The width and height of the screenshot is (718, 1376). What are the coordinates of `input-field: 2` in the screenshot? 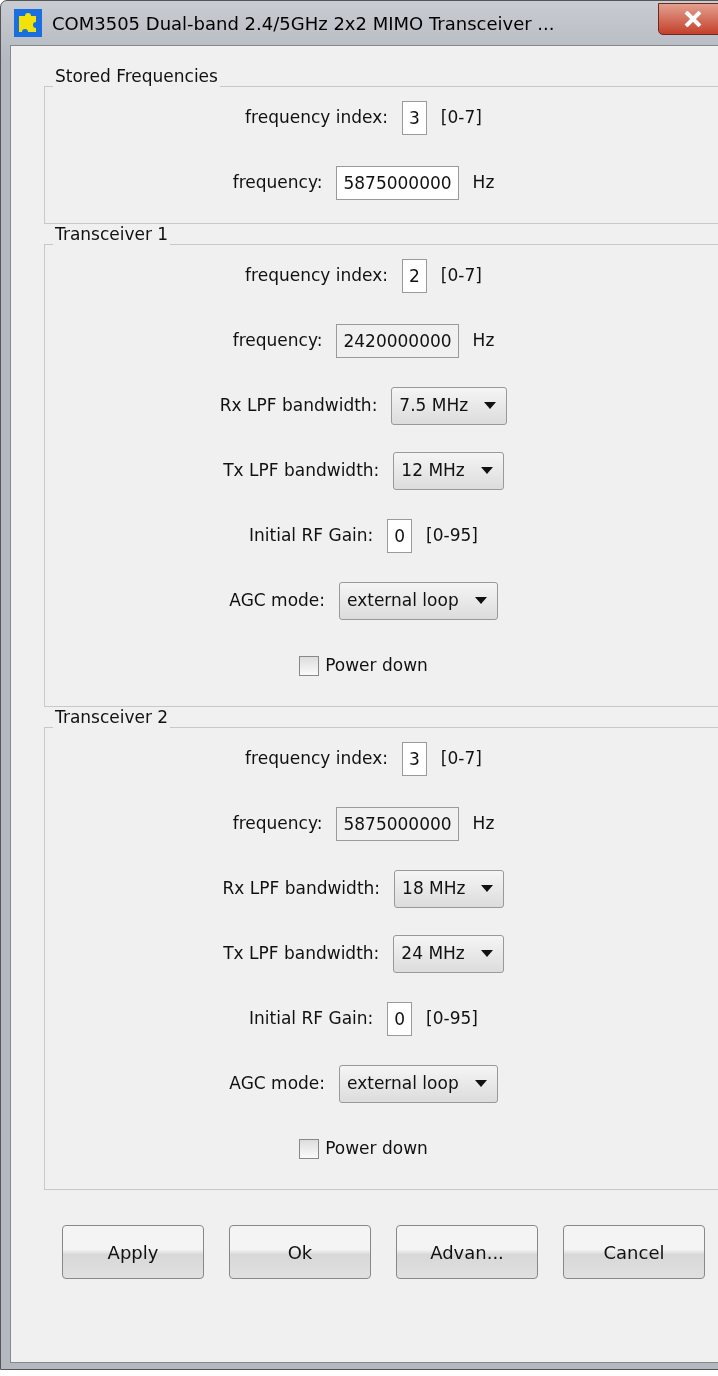 It's located at (414, 275).